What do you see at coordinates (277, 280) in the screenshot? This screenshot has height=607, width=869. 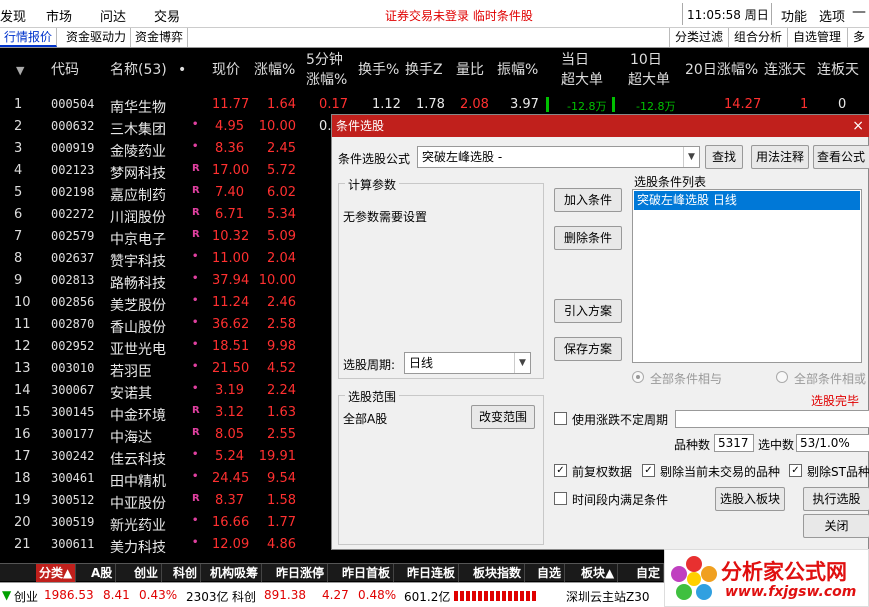 I see `stock-change: 10.00` at bounding box center [277, 280].